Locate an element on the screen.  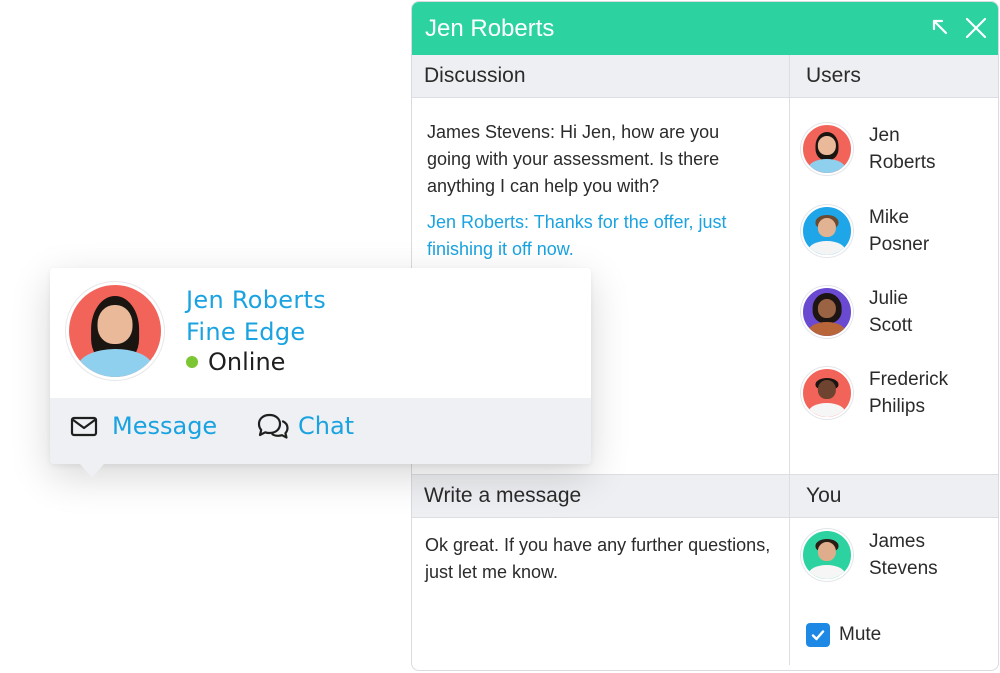
chat-header: Jen Roberts is located at coordinates (705, 28).